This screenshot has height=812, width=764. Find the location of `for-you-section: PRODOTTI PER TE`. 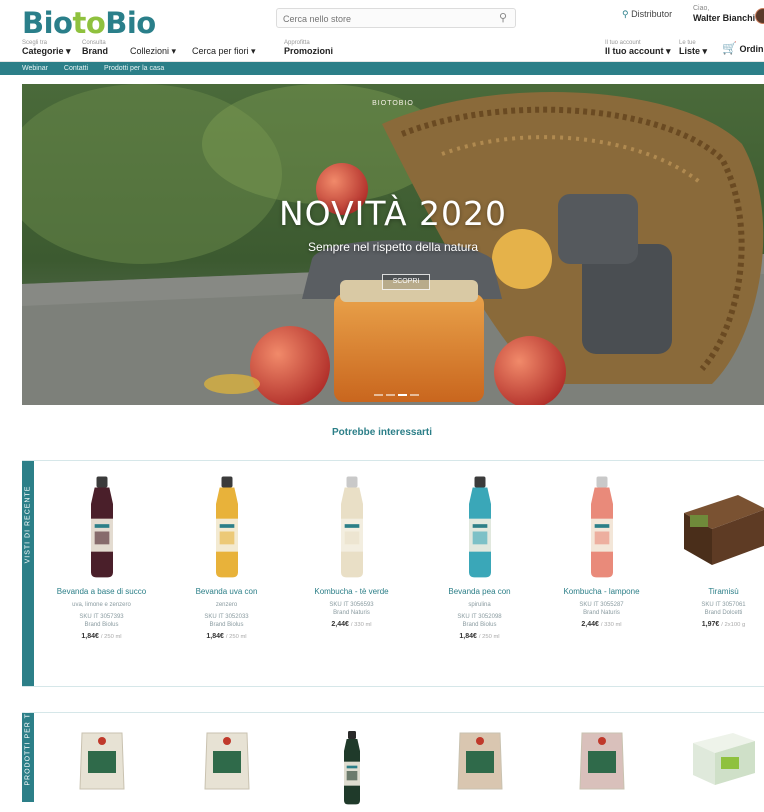

for-you-section: PRODOTTI PER TE is located at coordinates (393, 757).